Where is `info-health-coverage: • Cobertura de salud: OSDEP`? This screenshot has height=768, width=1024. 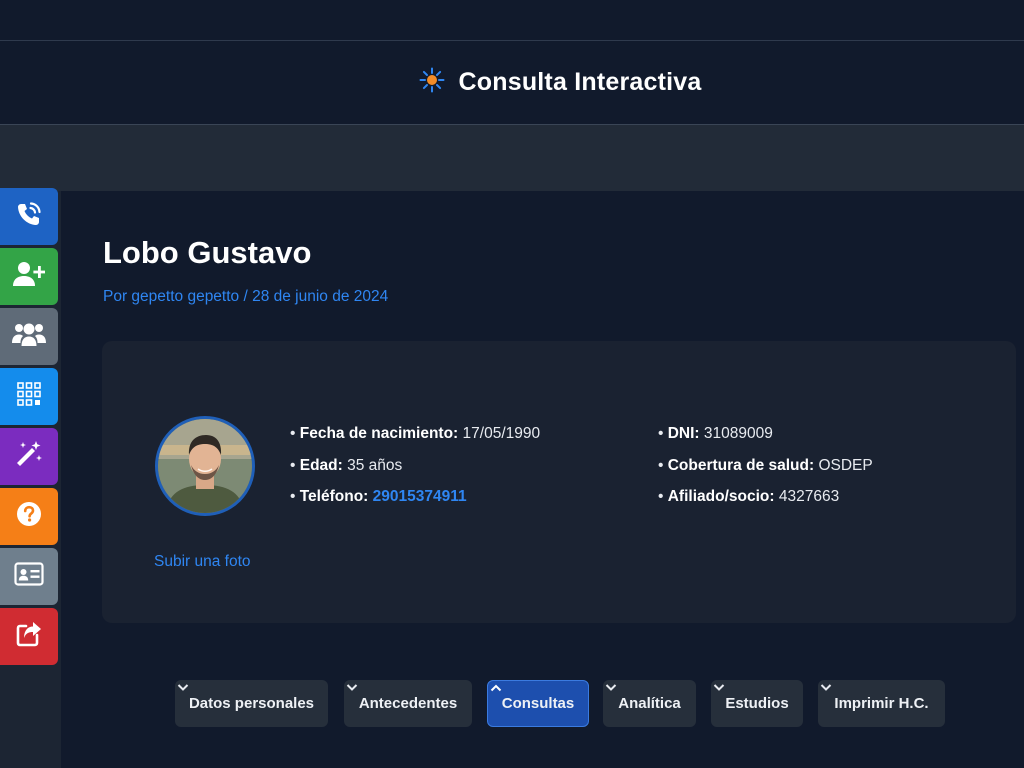
info-health-coverage: • Cobertura de salud: OSDEP is located at coordinates (765, 465).